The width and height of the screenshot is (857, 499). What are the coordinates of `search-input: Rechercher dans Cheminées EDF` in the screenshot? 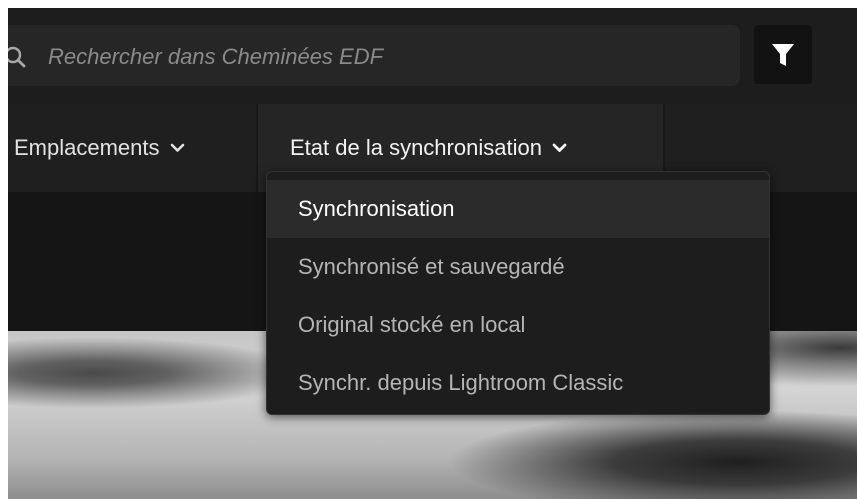 It's located at (374, 55).